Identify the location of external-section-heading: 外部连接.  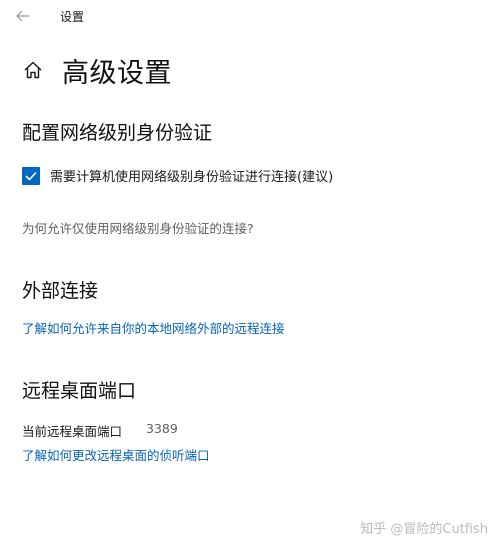
(60, 291).